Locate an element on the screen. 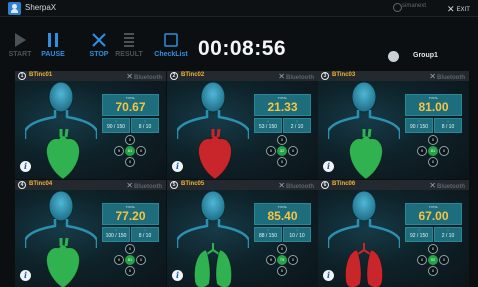  checklist-button: CheckList is located at coordinates (171, 45).